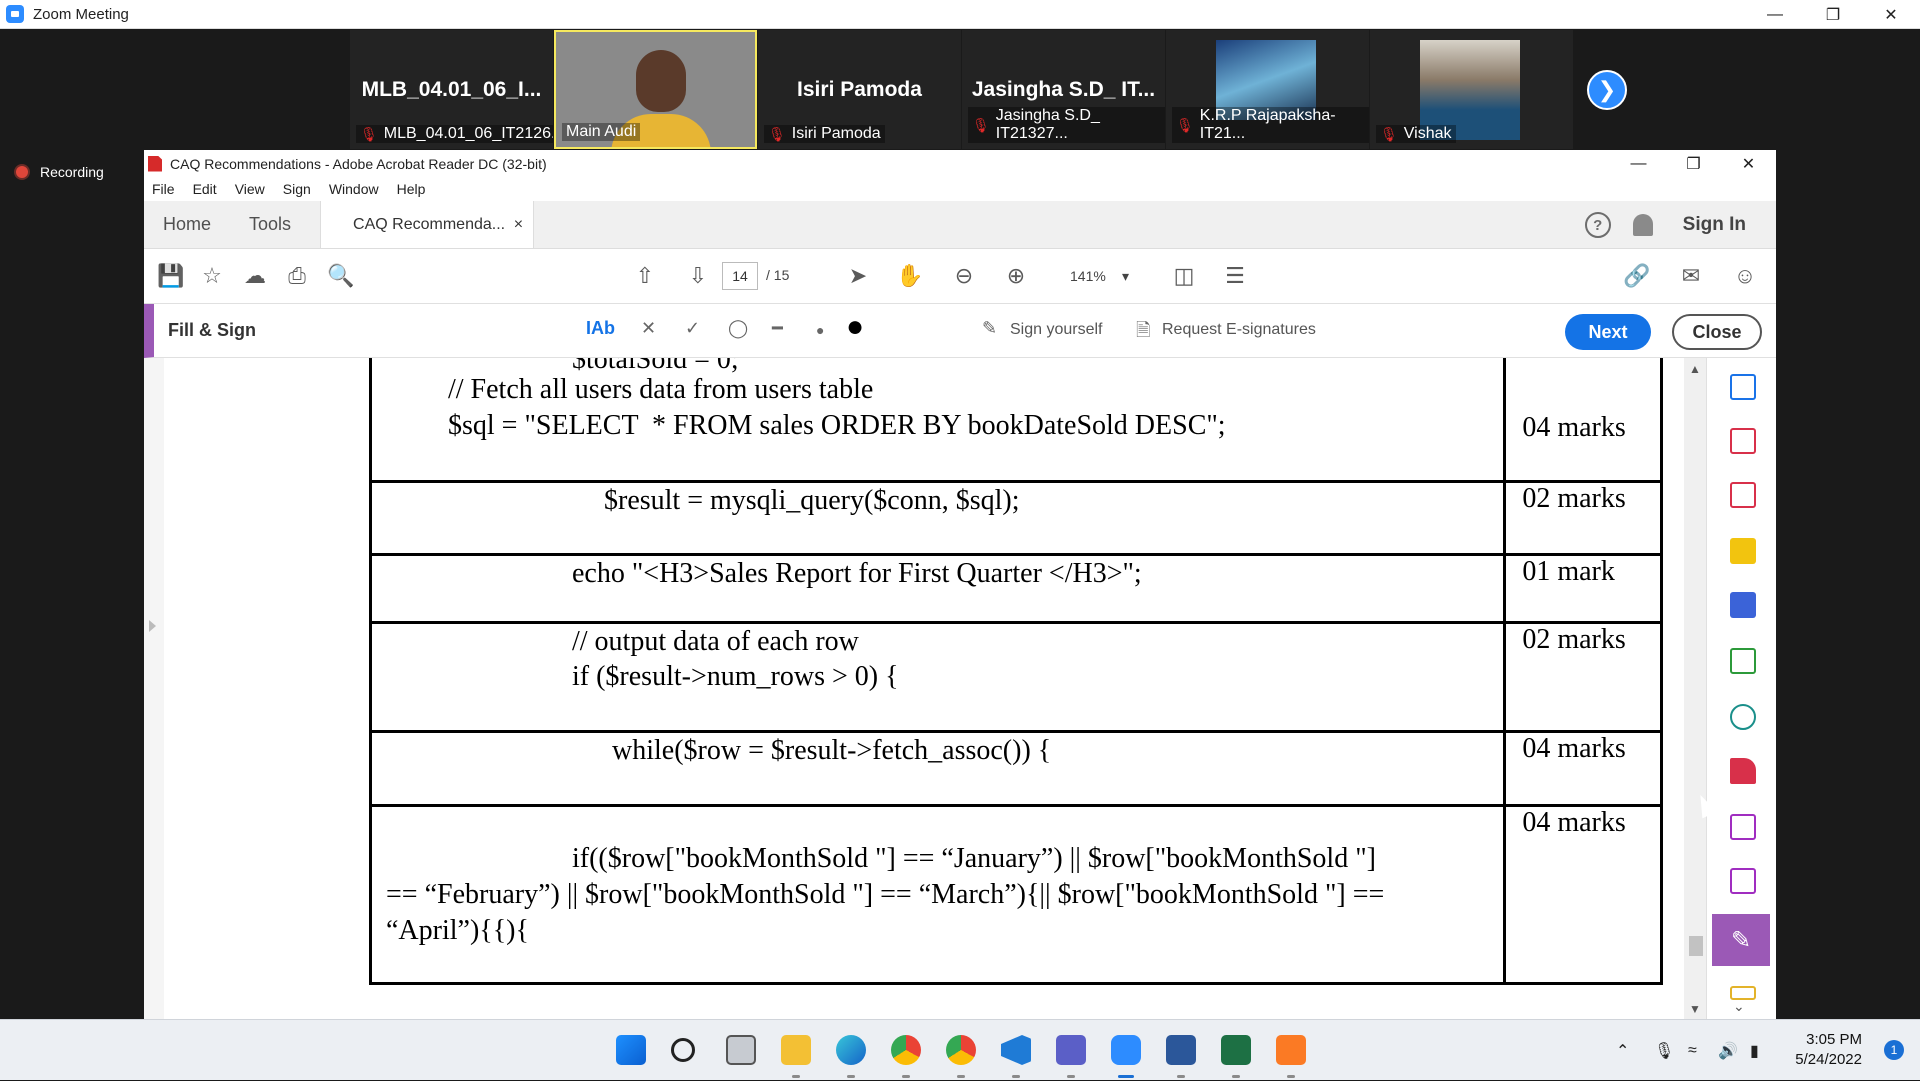 This screenshot has width=1920, height=1081. I want to click on participant-tile-active-speaker: Main Audi, so click(655, 89).